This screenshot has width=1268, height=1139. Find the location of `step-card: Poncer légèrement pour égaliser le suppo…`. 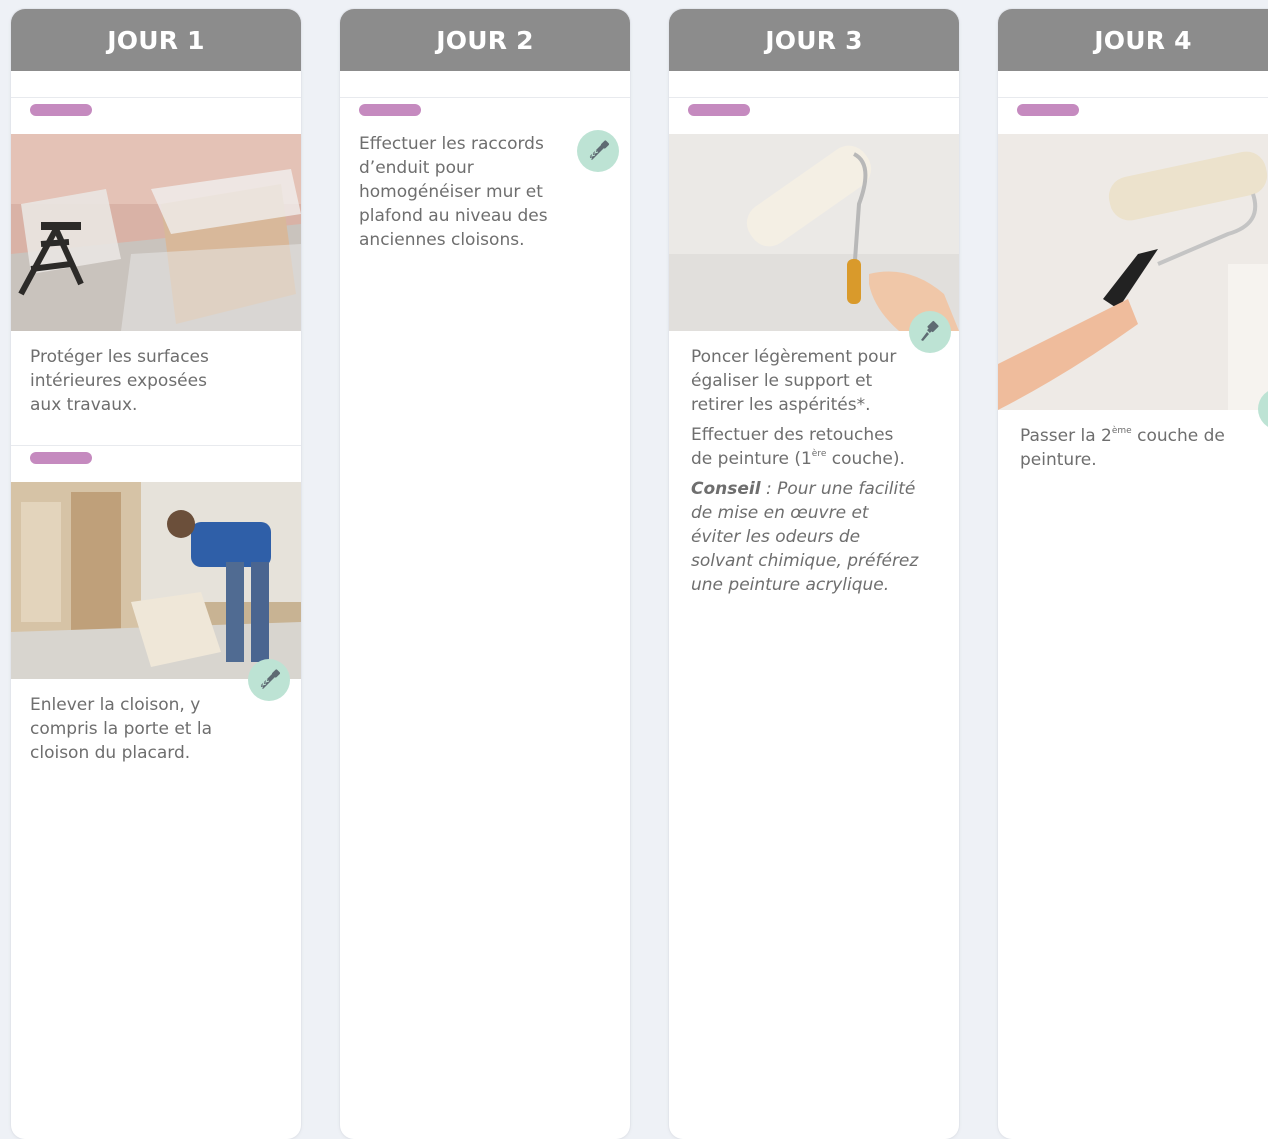

step-card: Poncer légèrement pour égaliser le suppo… is located at coordinates (814, 347).